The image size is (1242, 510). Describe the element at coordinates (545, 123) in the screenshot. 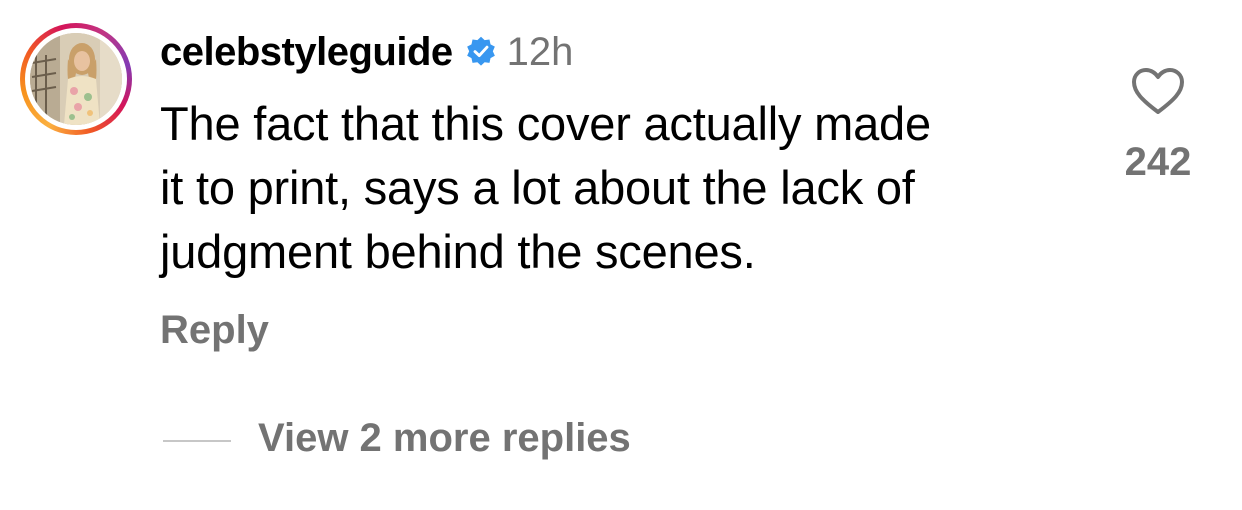

I see `comment-text-line: The fact that this cover actually made` at that location.